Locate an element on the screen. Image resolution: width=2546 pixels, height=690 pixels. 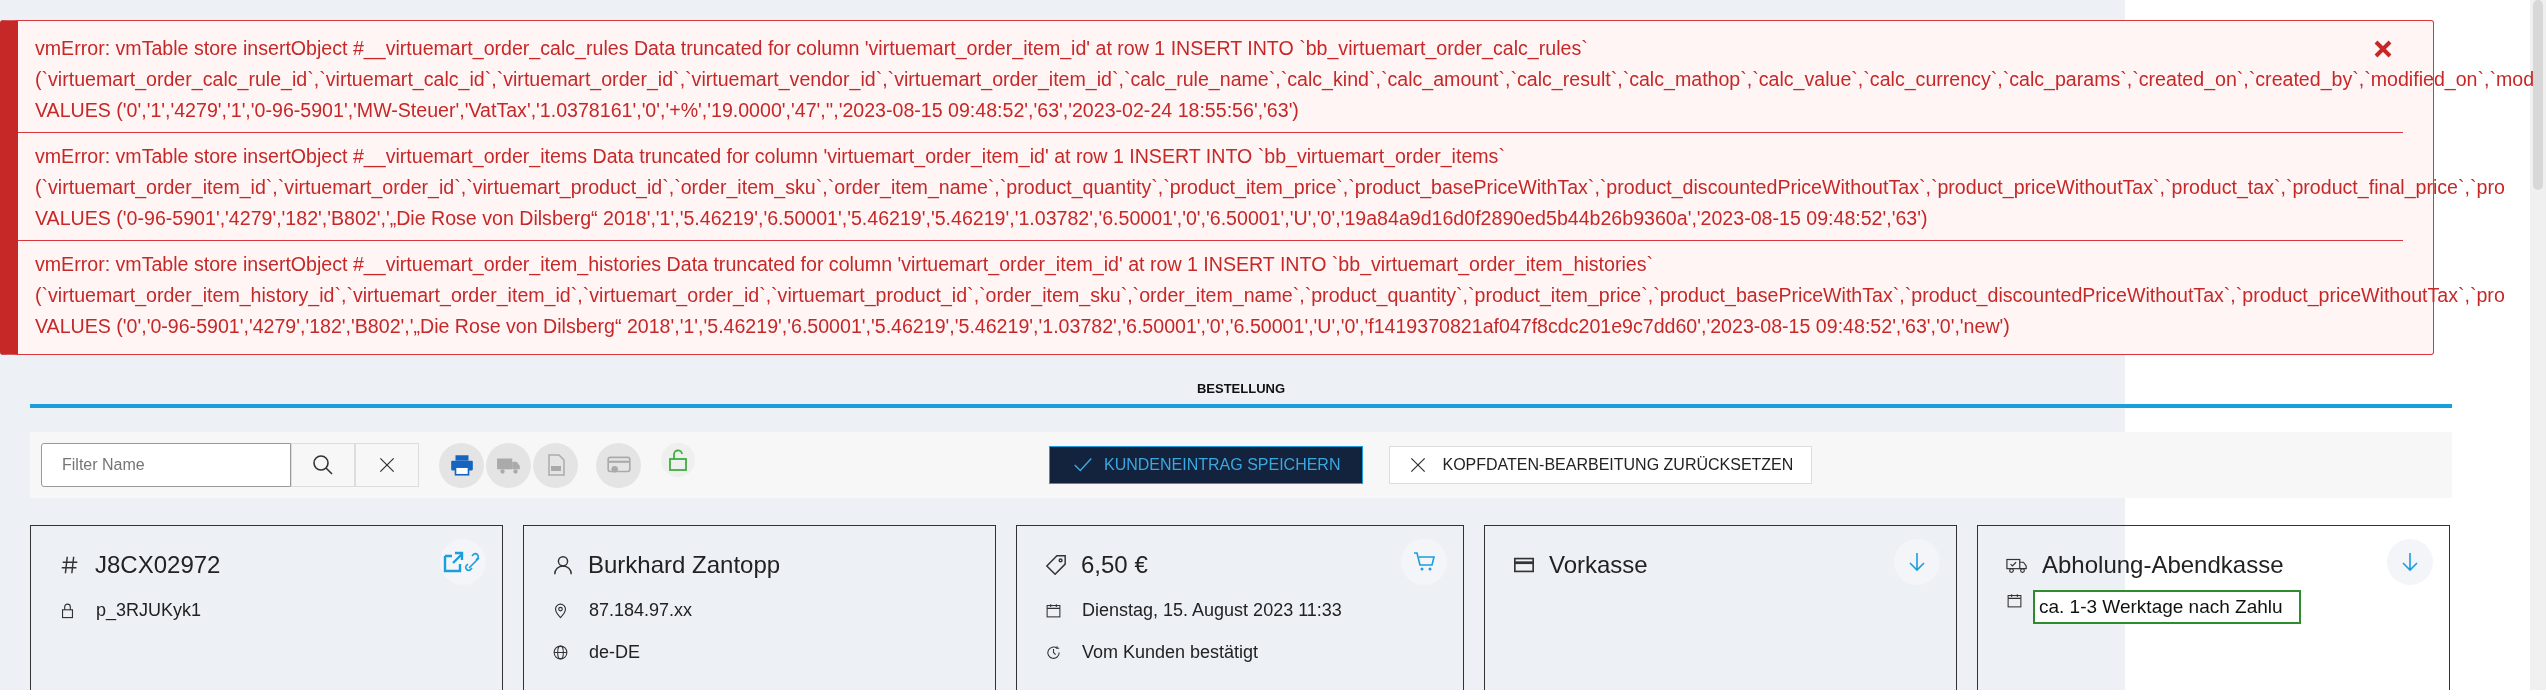
card-title: Abholung-Abendkasse is located at coordinates (2163, 565).